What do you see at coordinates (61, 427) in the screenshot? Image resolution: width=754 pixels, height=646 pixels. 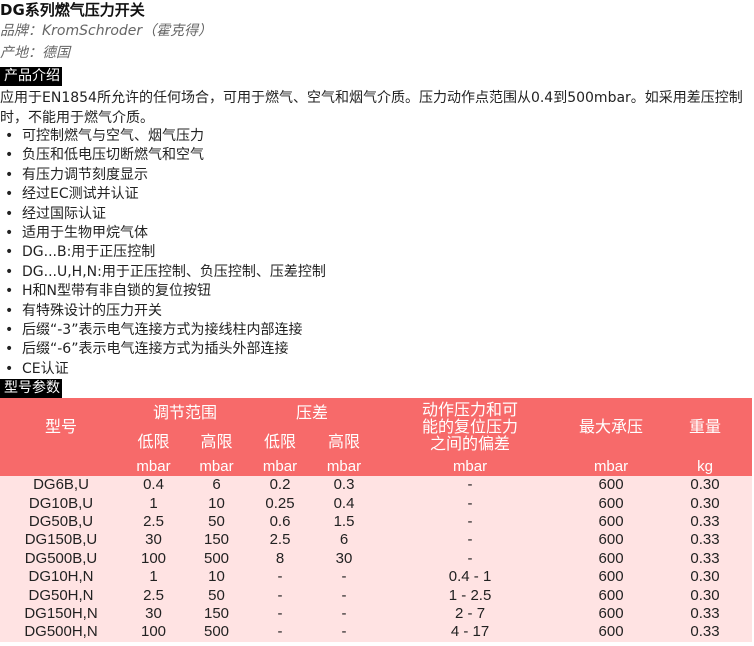 I see `header-model: 型号` at bounding box center [61, 427].